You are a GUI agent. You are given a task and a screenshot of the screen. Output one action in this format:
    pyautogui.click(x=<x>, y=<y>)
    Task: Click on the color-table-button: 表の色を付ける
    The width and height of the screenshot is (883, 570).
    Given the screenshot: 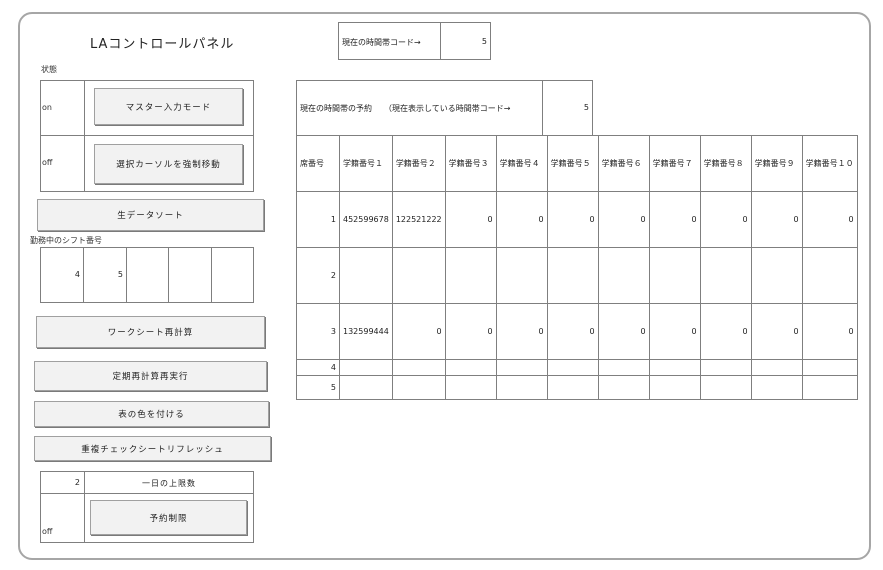 What is the action you would take?
    pyautogui.click(x=151, y=414)
    